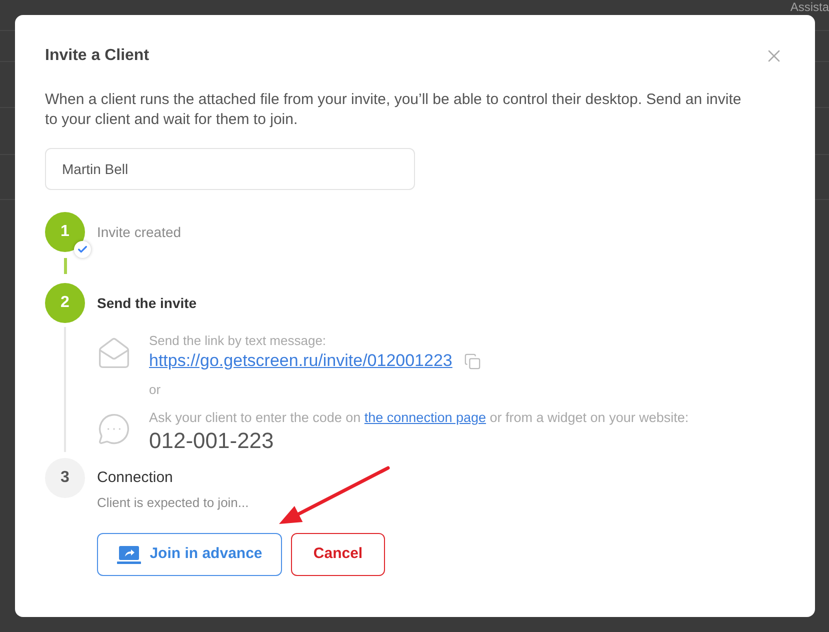  I want to click on laptop-share-icon, so click(128, 555).